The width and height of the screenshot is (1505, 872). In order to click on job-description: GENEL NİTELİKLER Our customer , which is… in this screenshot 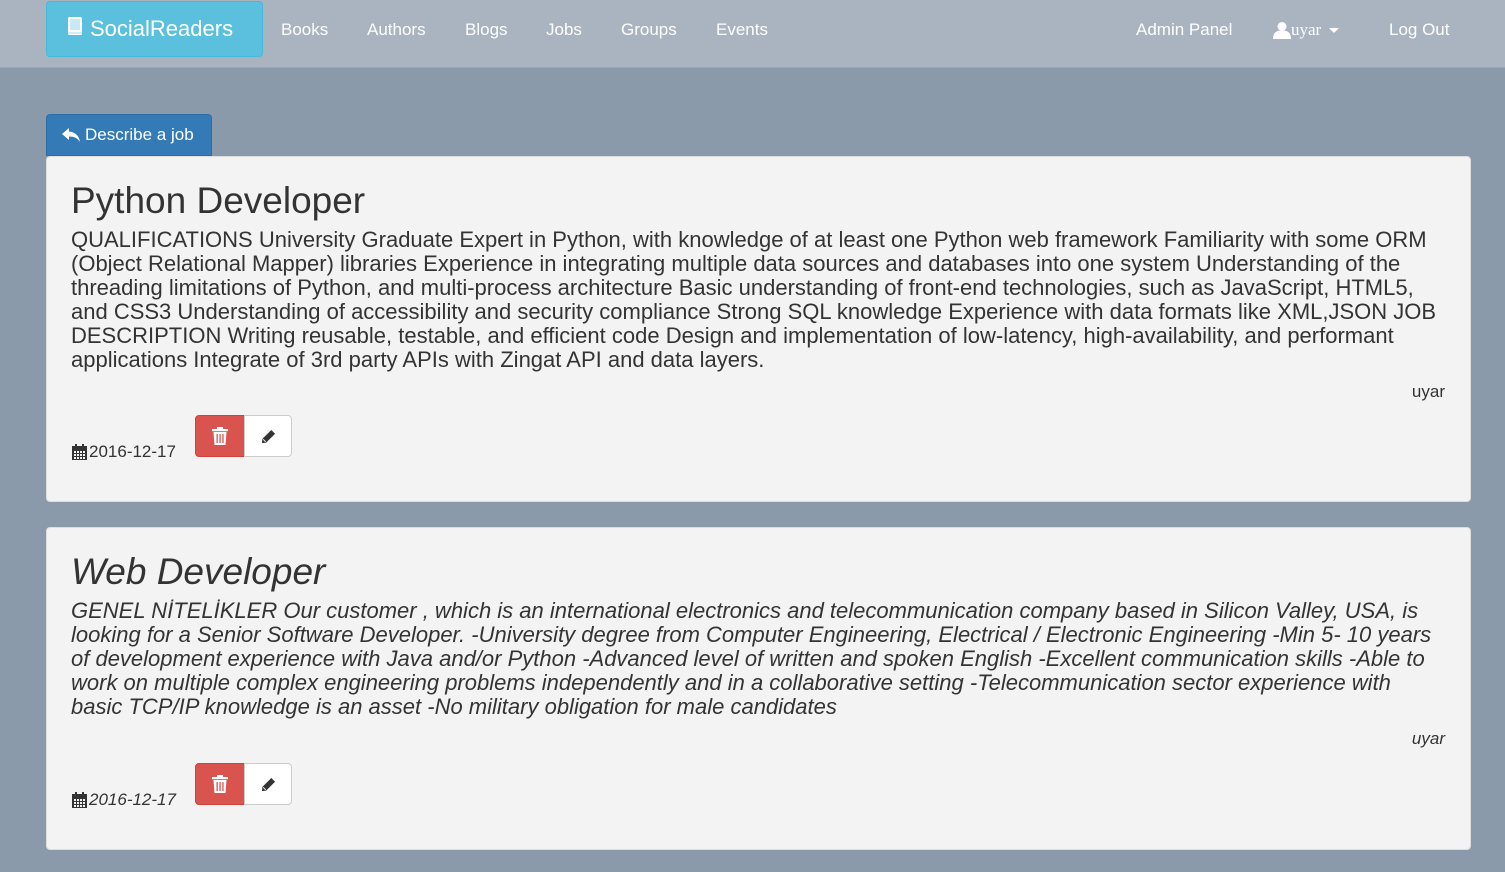, I will do `click(751, 658)`.